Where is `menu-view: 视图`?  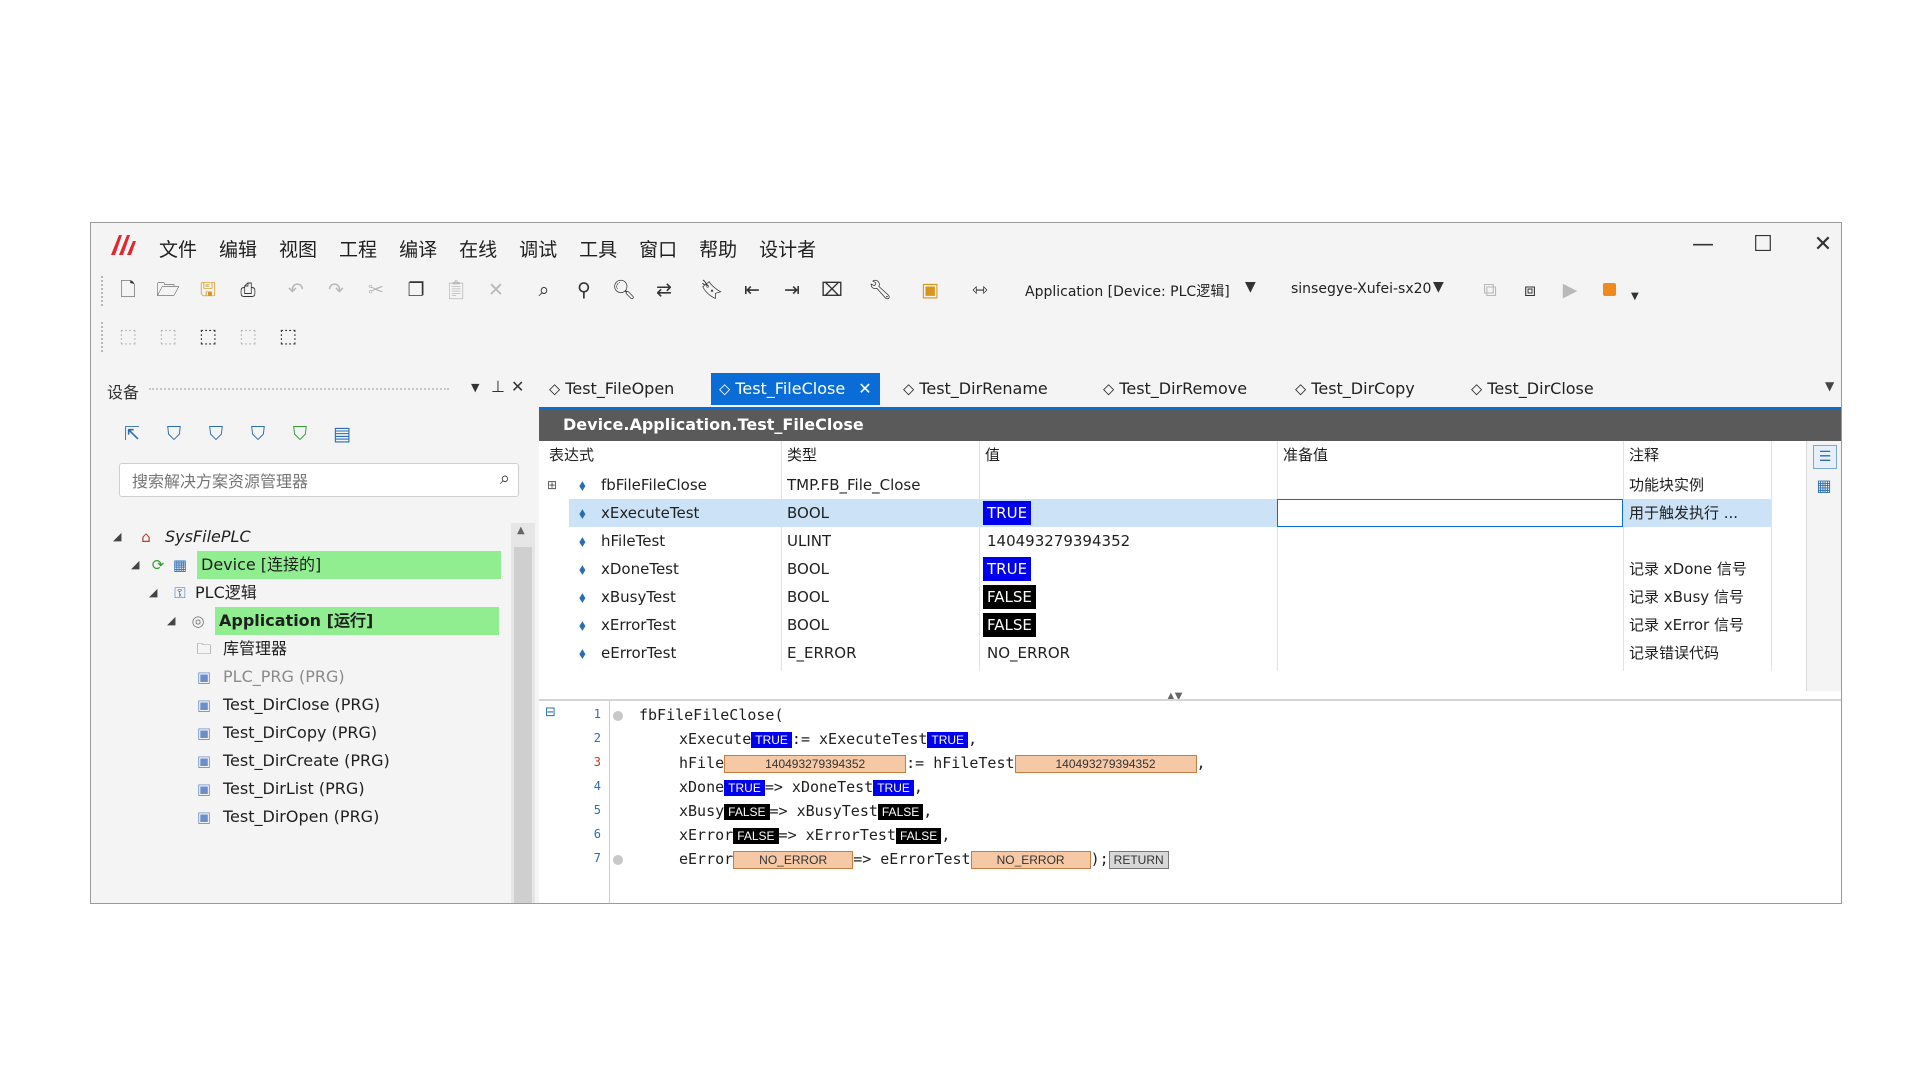 menu-view: 视图 is located at coordinates (298, 248).